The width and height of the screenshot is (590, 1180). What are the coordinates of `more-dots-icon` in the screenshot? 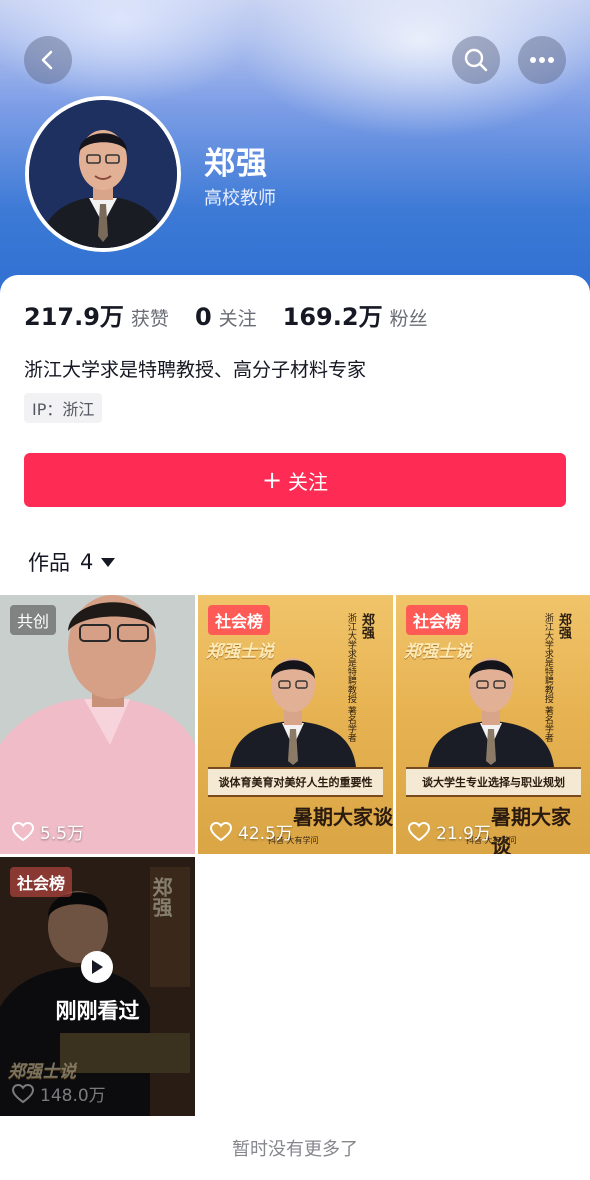 It's located at (542, 60).